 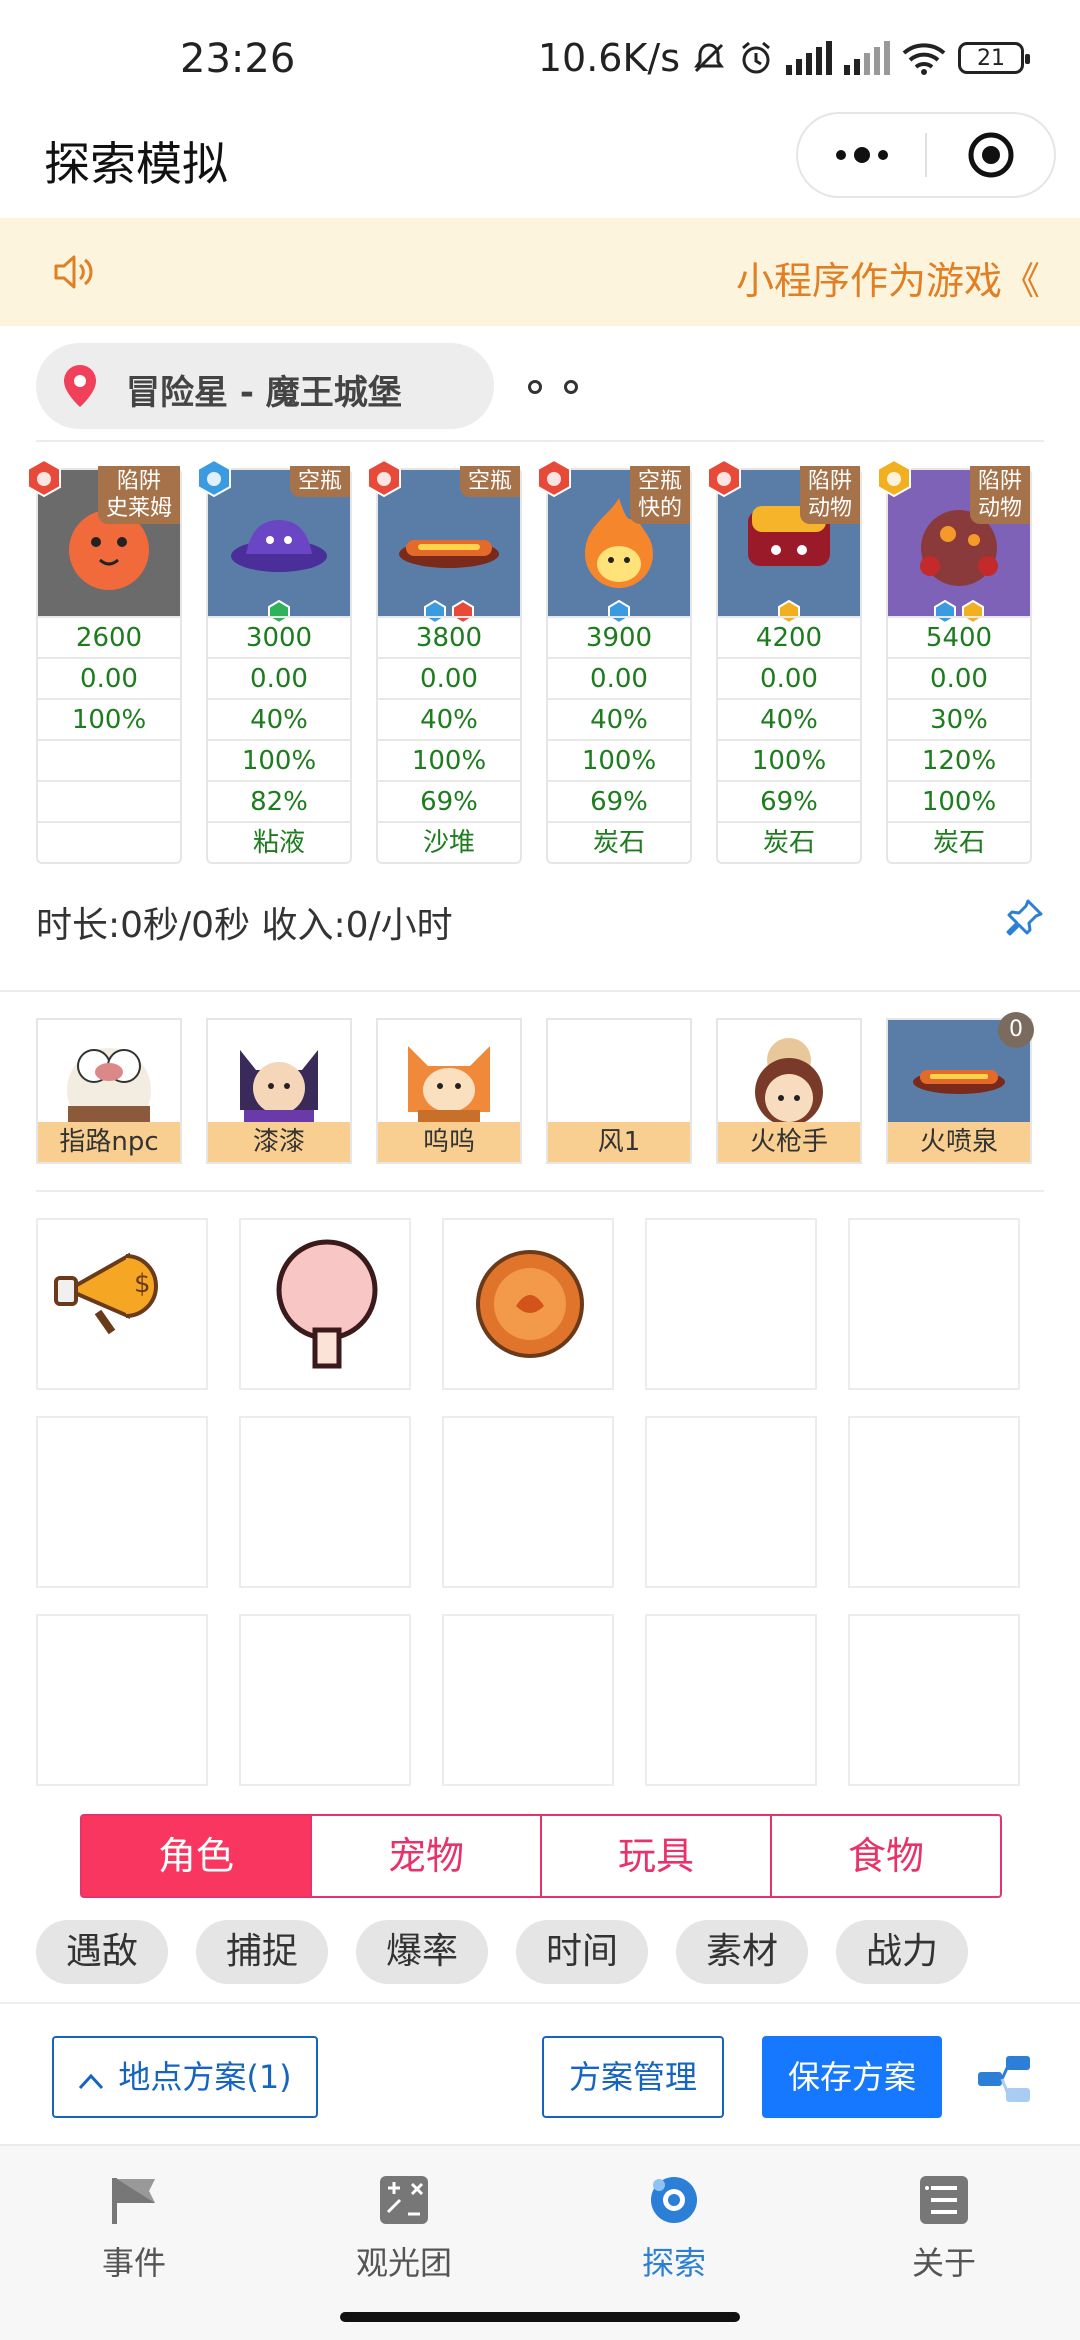 I want to click on team-member: 呜呜, so click(x=449, y=1091).